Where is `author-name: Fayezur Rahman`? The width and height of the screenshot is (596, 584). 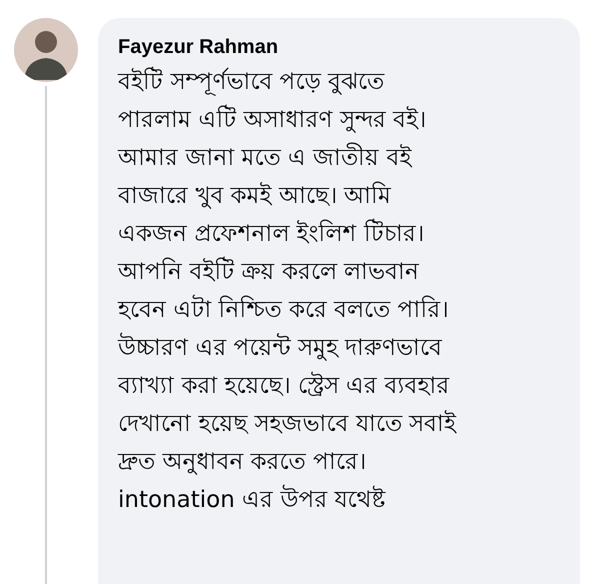 author-name: Fayezur Rahman is located at coordinates (341, 47).